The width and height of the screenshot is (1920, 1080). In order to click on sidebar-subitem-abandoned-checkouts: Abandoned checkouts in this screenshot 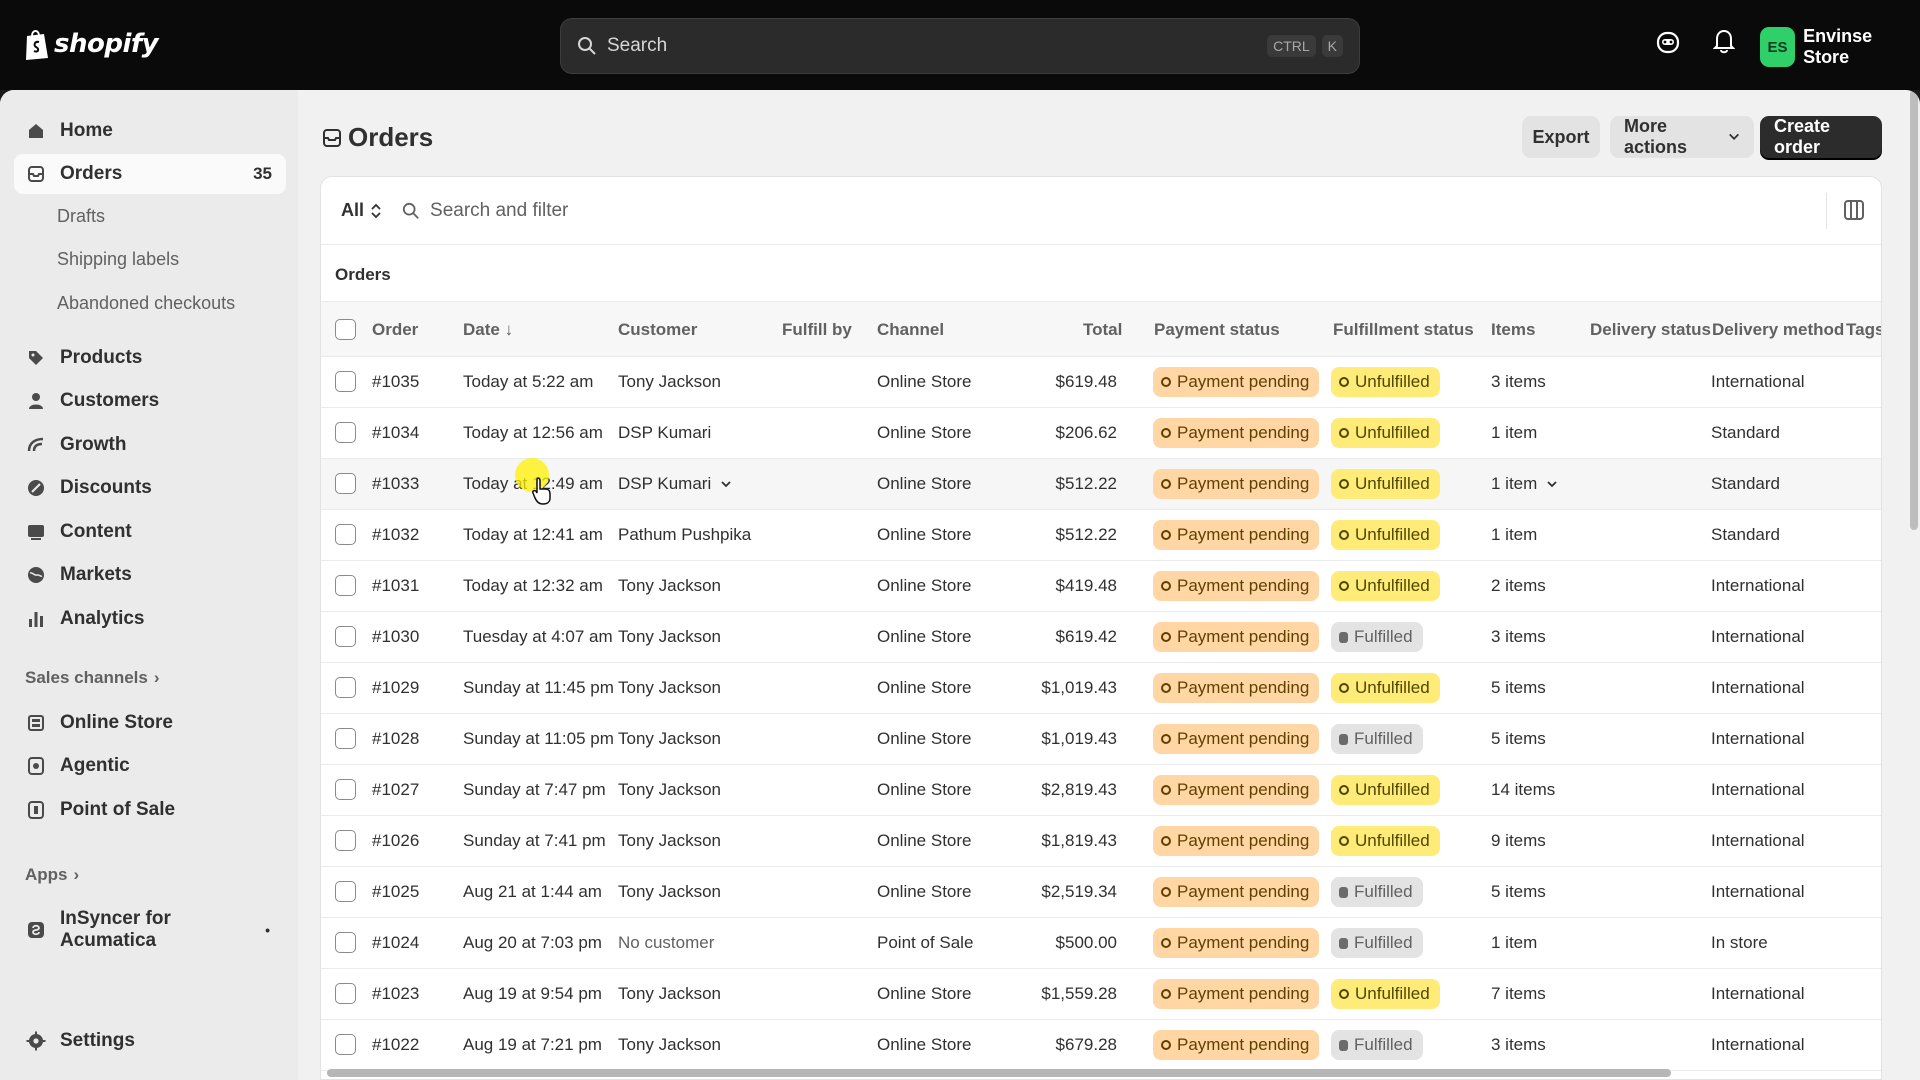, I will do `click(146, 303)`.